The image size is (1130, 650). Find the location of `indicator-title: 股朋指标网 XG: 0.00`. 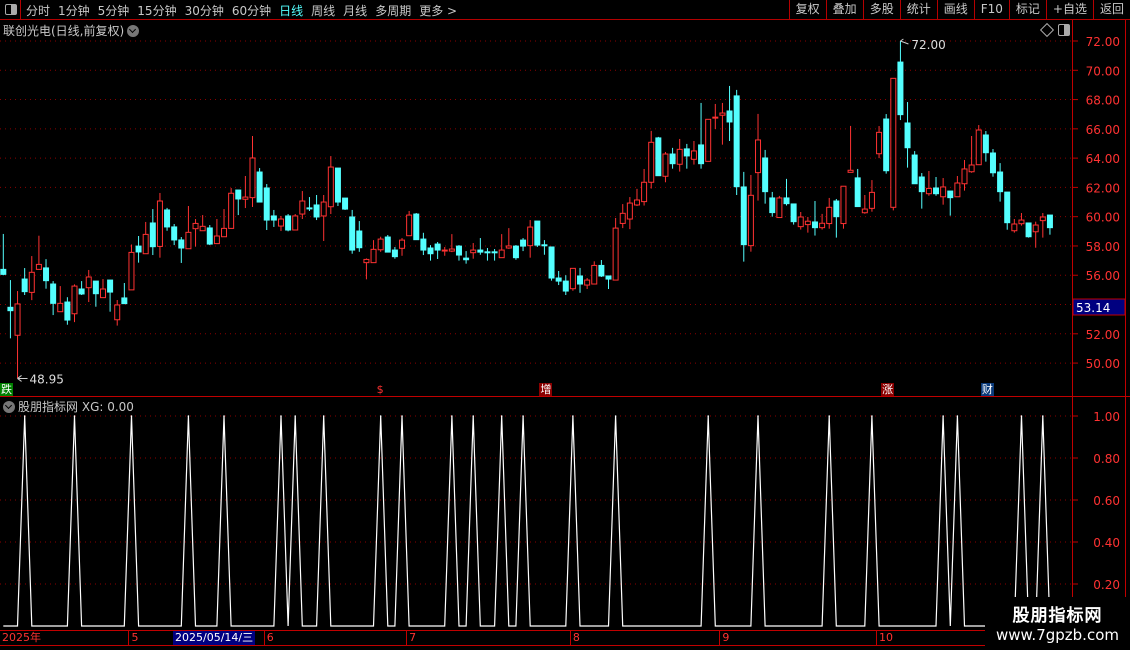

indicator-title: 股朋指标网 XG: 0.00 is located at coordinates (68, 406).